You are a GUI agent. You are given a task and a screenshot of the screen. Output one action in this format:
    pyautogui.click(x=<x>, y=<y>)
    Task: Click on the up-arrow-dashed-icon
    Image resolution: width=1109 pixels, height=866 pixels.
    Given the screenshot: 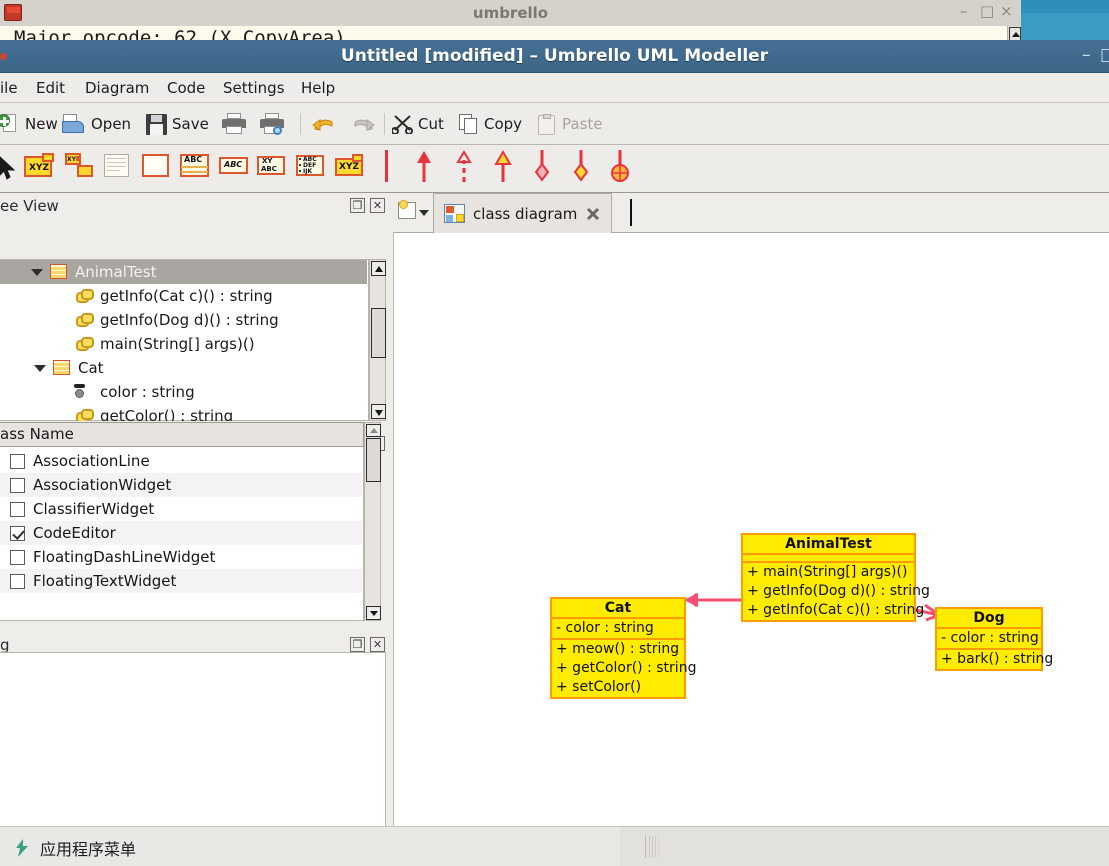 What is the action you would take?
    pyautogui.click(x=464, y=166)
    